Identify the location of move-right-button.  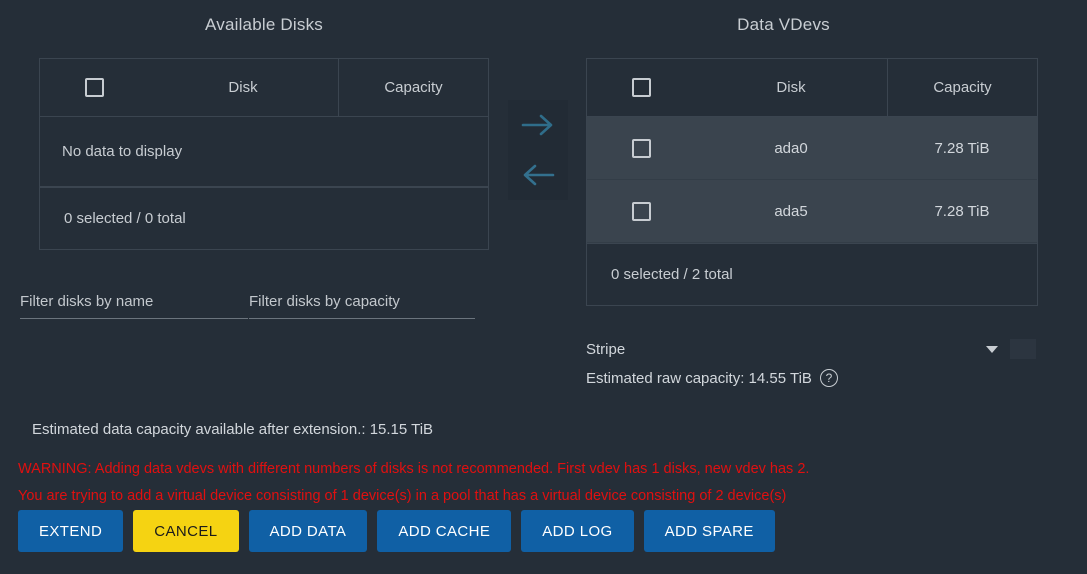
(538, 125).